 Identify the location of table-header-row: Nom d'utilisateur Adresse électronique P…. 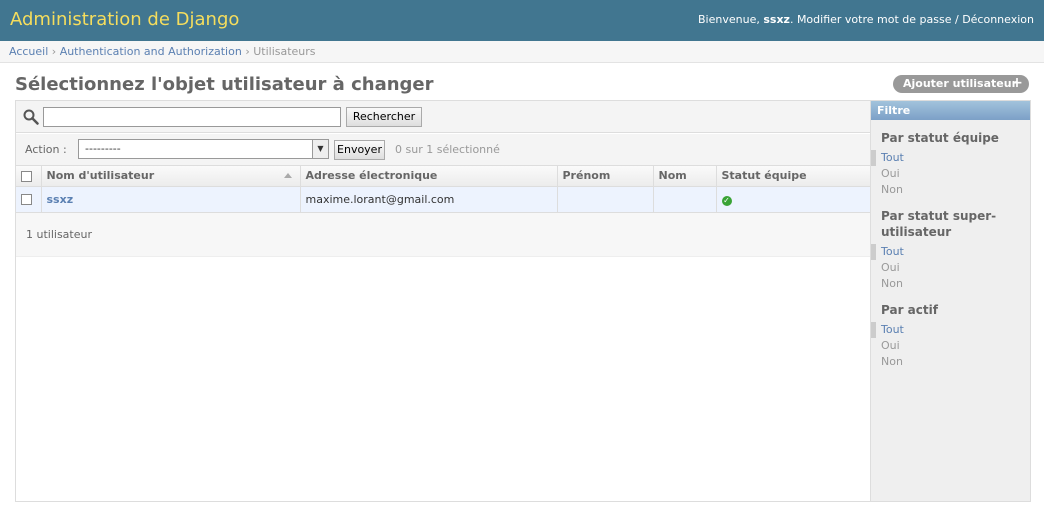
(443, 176).